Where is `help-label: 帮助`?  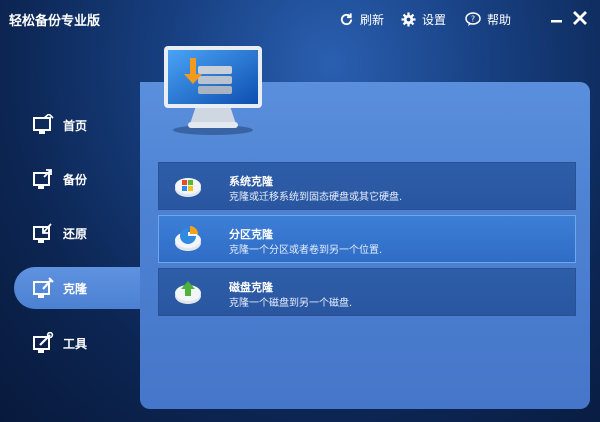
help-label: 帮助 is located at coordinates (499, 19).